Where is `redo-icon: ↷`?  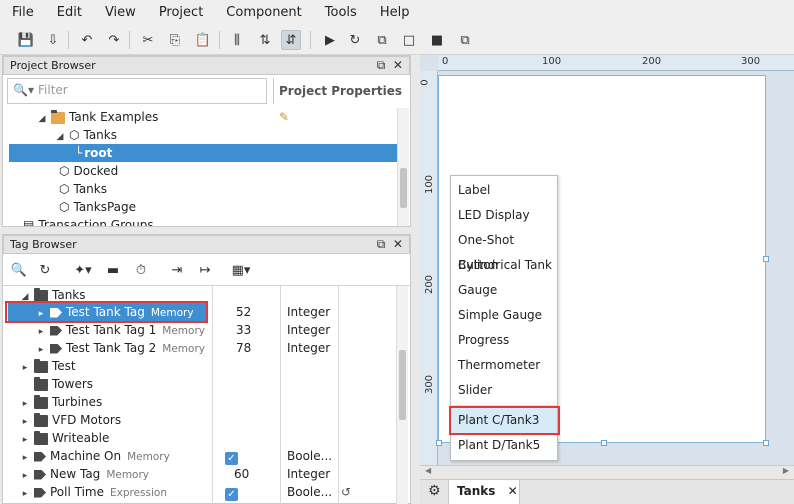
redo-icon: ↷ is located at coordinates (114, 40).